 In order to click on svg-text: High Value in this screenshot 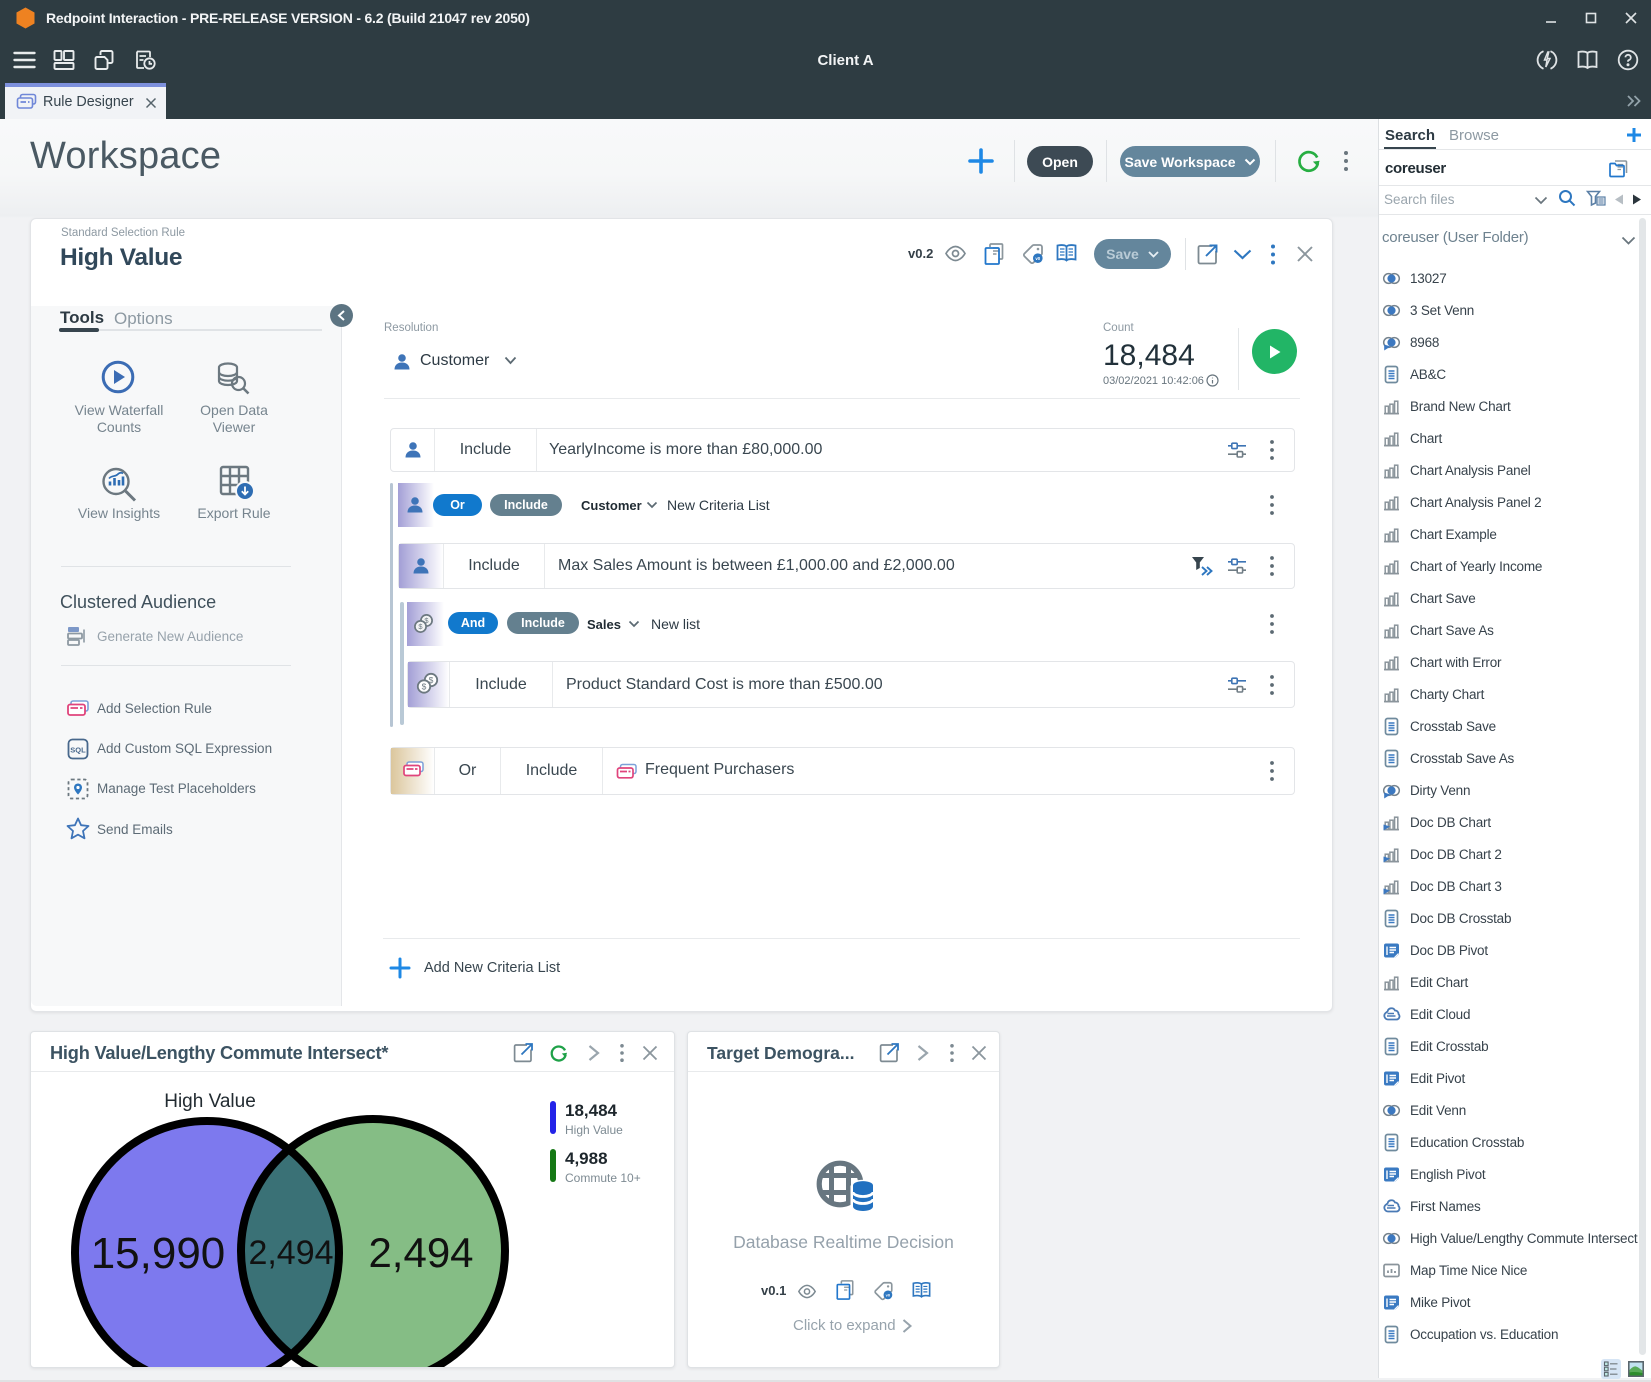, I will do `click(210, 1101)`.